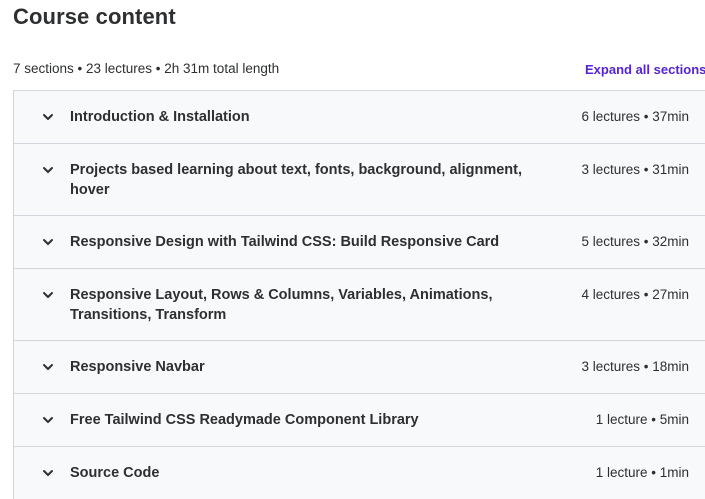 The height and width of the screenshot is (499, 705). I want to click on section-meta: 3 lectures • 18min, so click(635, 366).